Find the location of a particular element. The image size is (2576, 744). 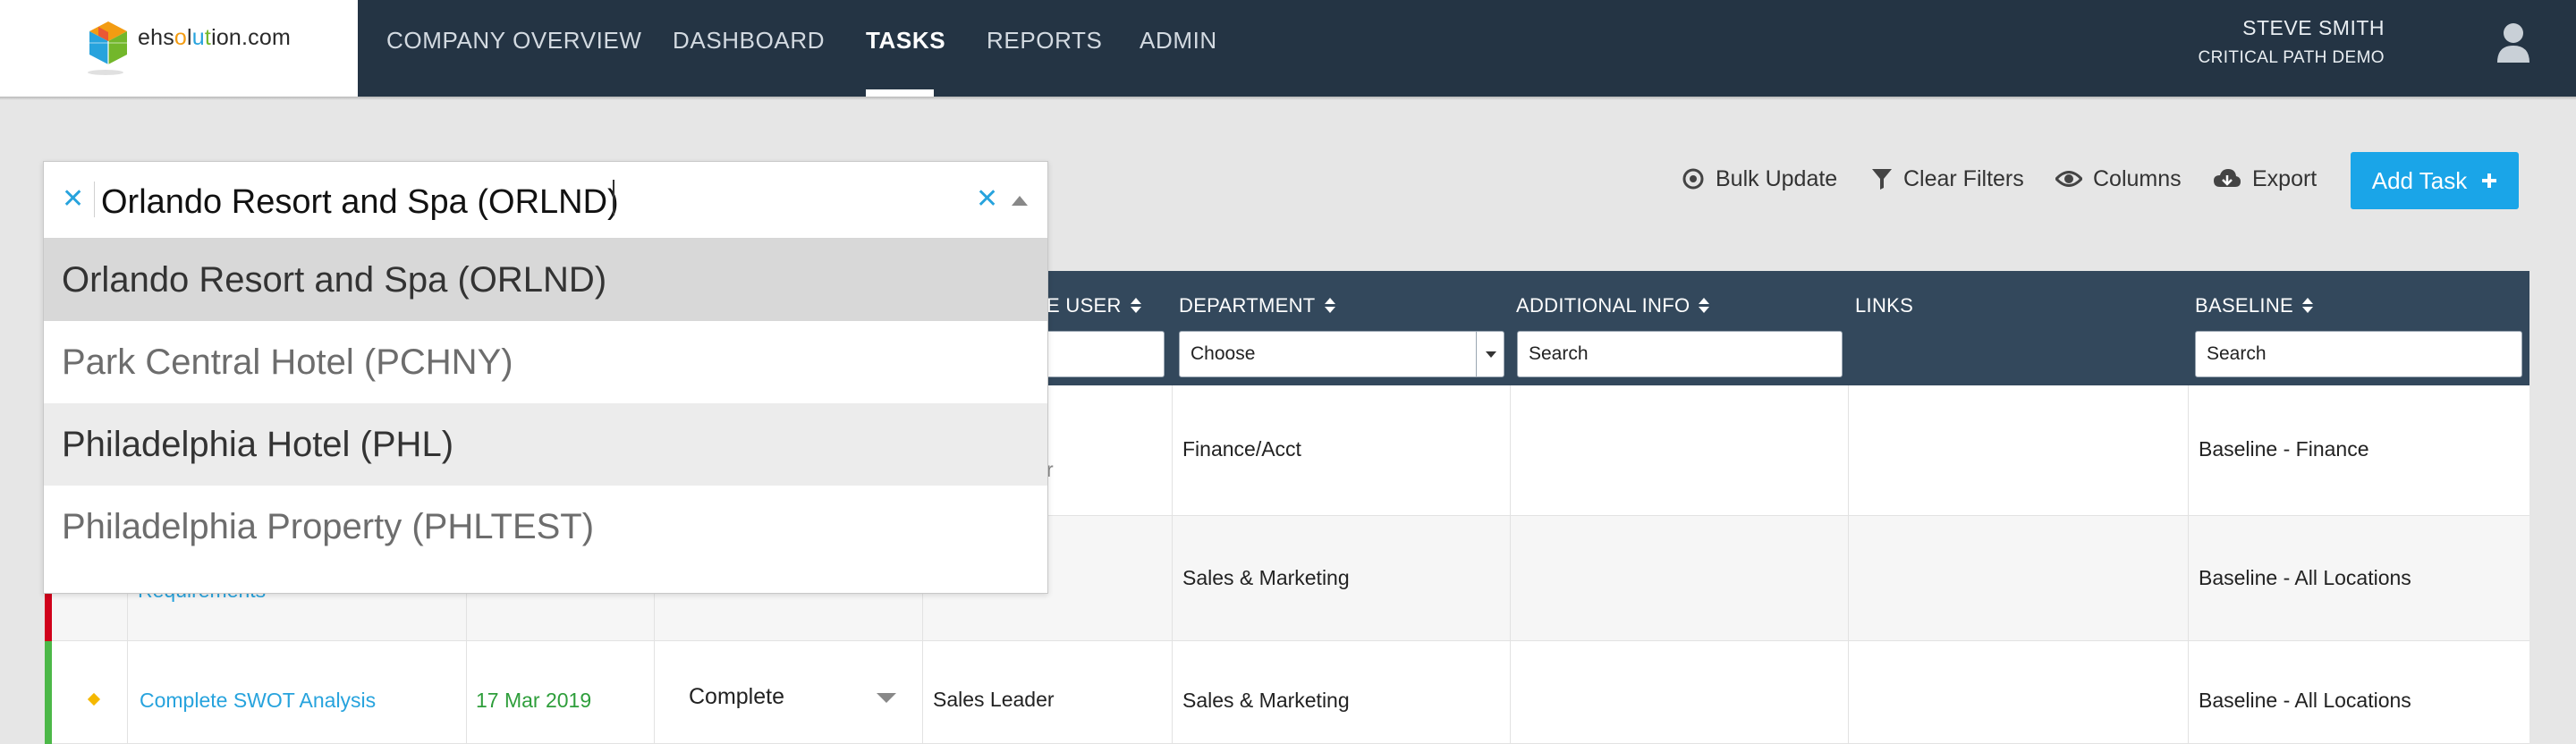

nav-tasks: TASKS is located at coordinates (905, 41).